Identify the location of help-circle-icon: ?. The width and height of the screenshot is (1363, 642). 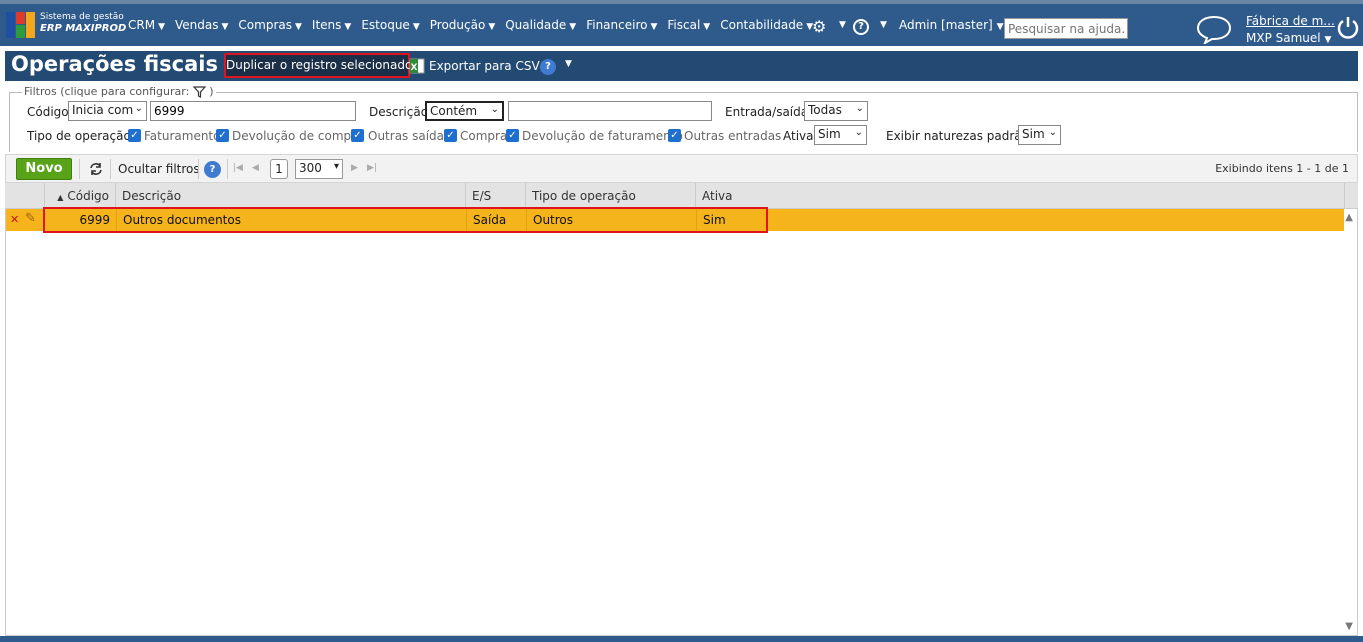
(861, 27).